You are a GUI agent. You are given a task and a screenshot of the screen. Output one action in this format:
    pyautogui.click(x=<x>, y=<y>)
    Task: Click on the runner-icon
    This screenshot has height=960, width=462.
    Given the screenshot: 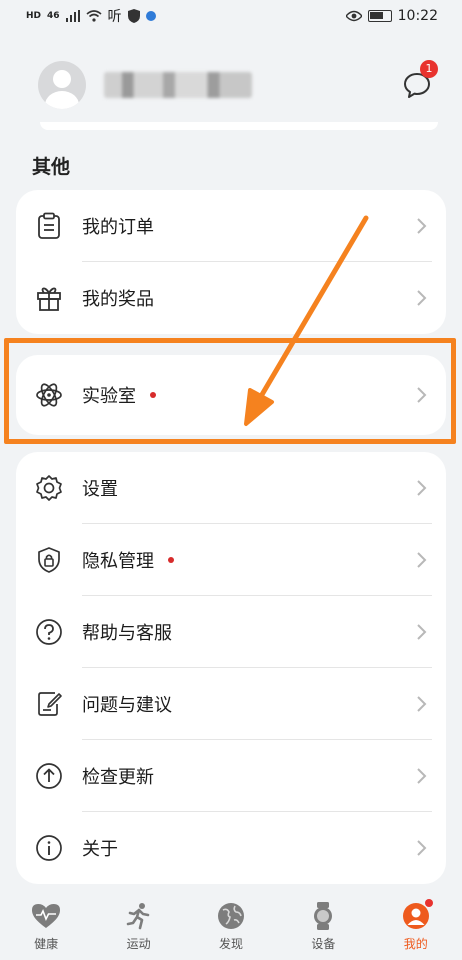 What is the action you would take?
    pyautogui.click(x=139, y=916)
    